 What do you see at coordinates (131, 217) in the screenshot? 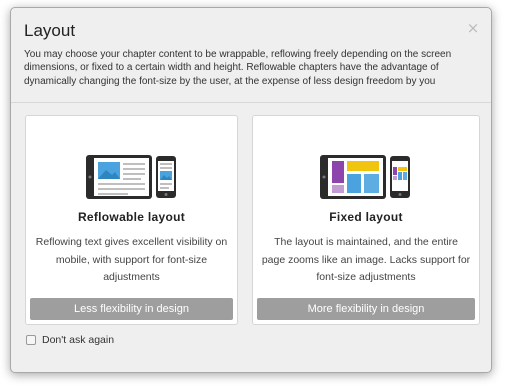
I see `reflowable-layout-title: Reflowable layout` at bounding box center [131, 217].